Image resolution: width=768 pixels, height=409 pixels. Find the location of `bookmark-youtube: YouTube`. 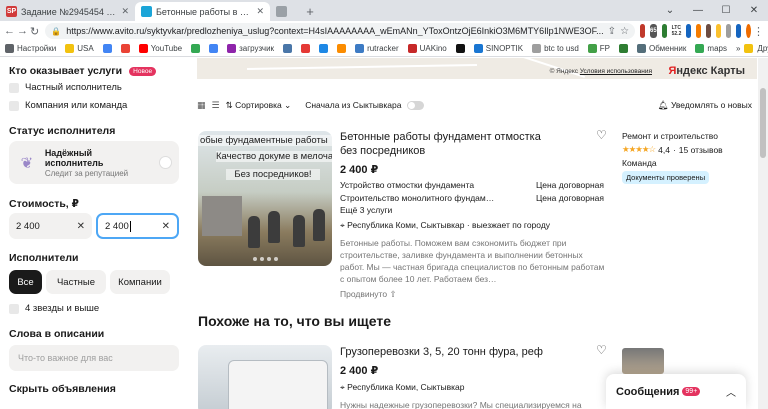

bookmark-youtube: YouTube is located at coordinates (160, 48).